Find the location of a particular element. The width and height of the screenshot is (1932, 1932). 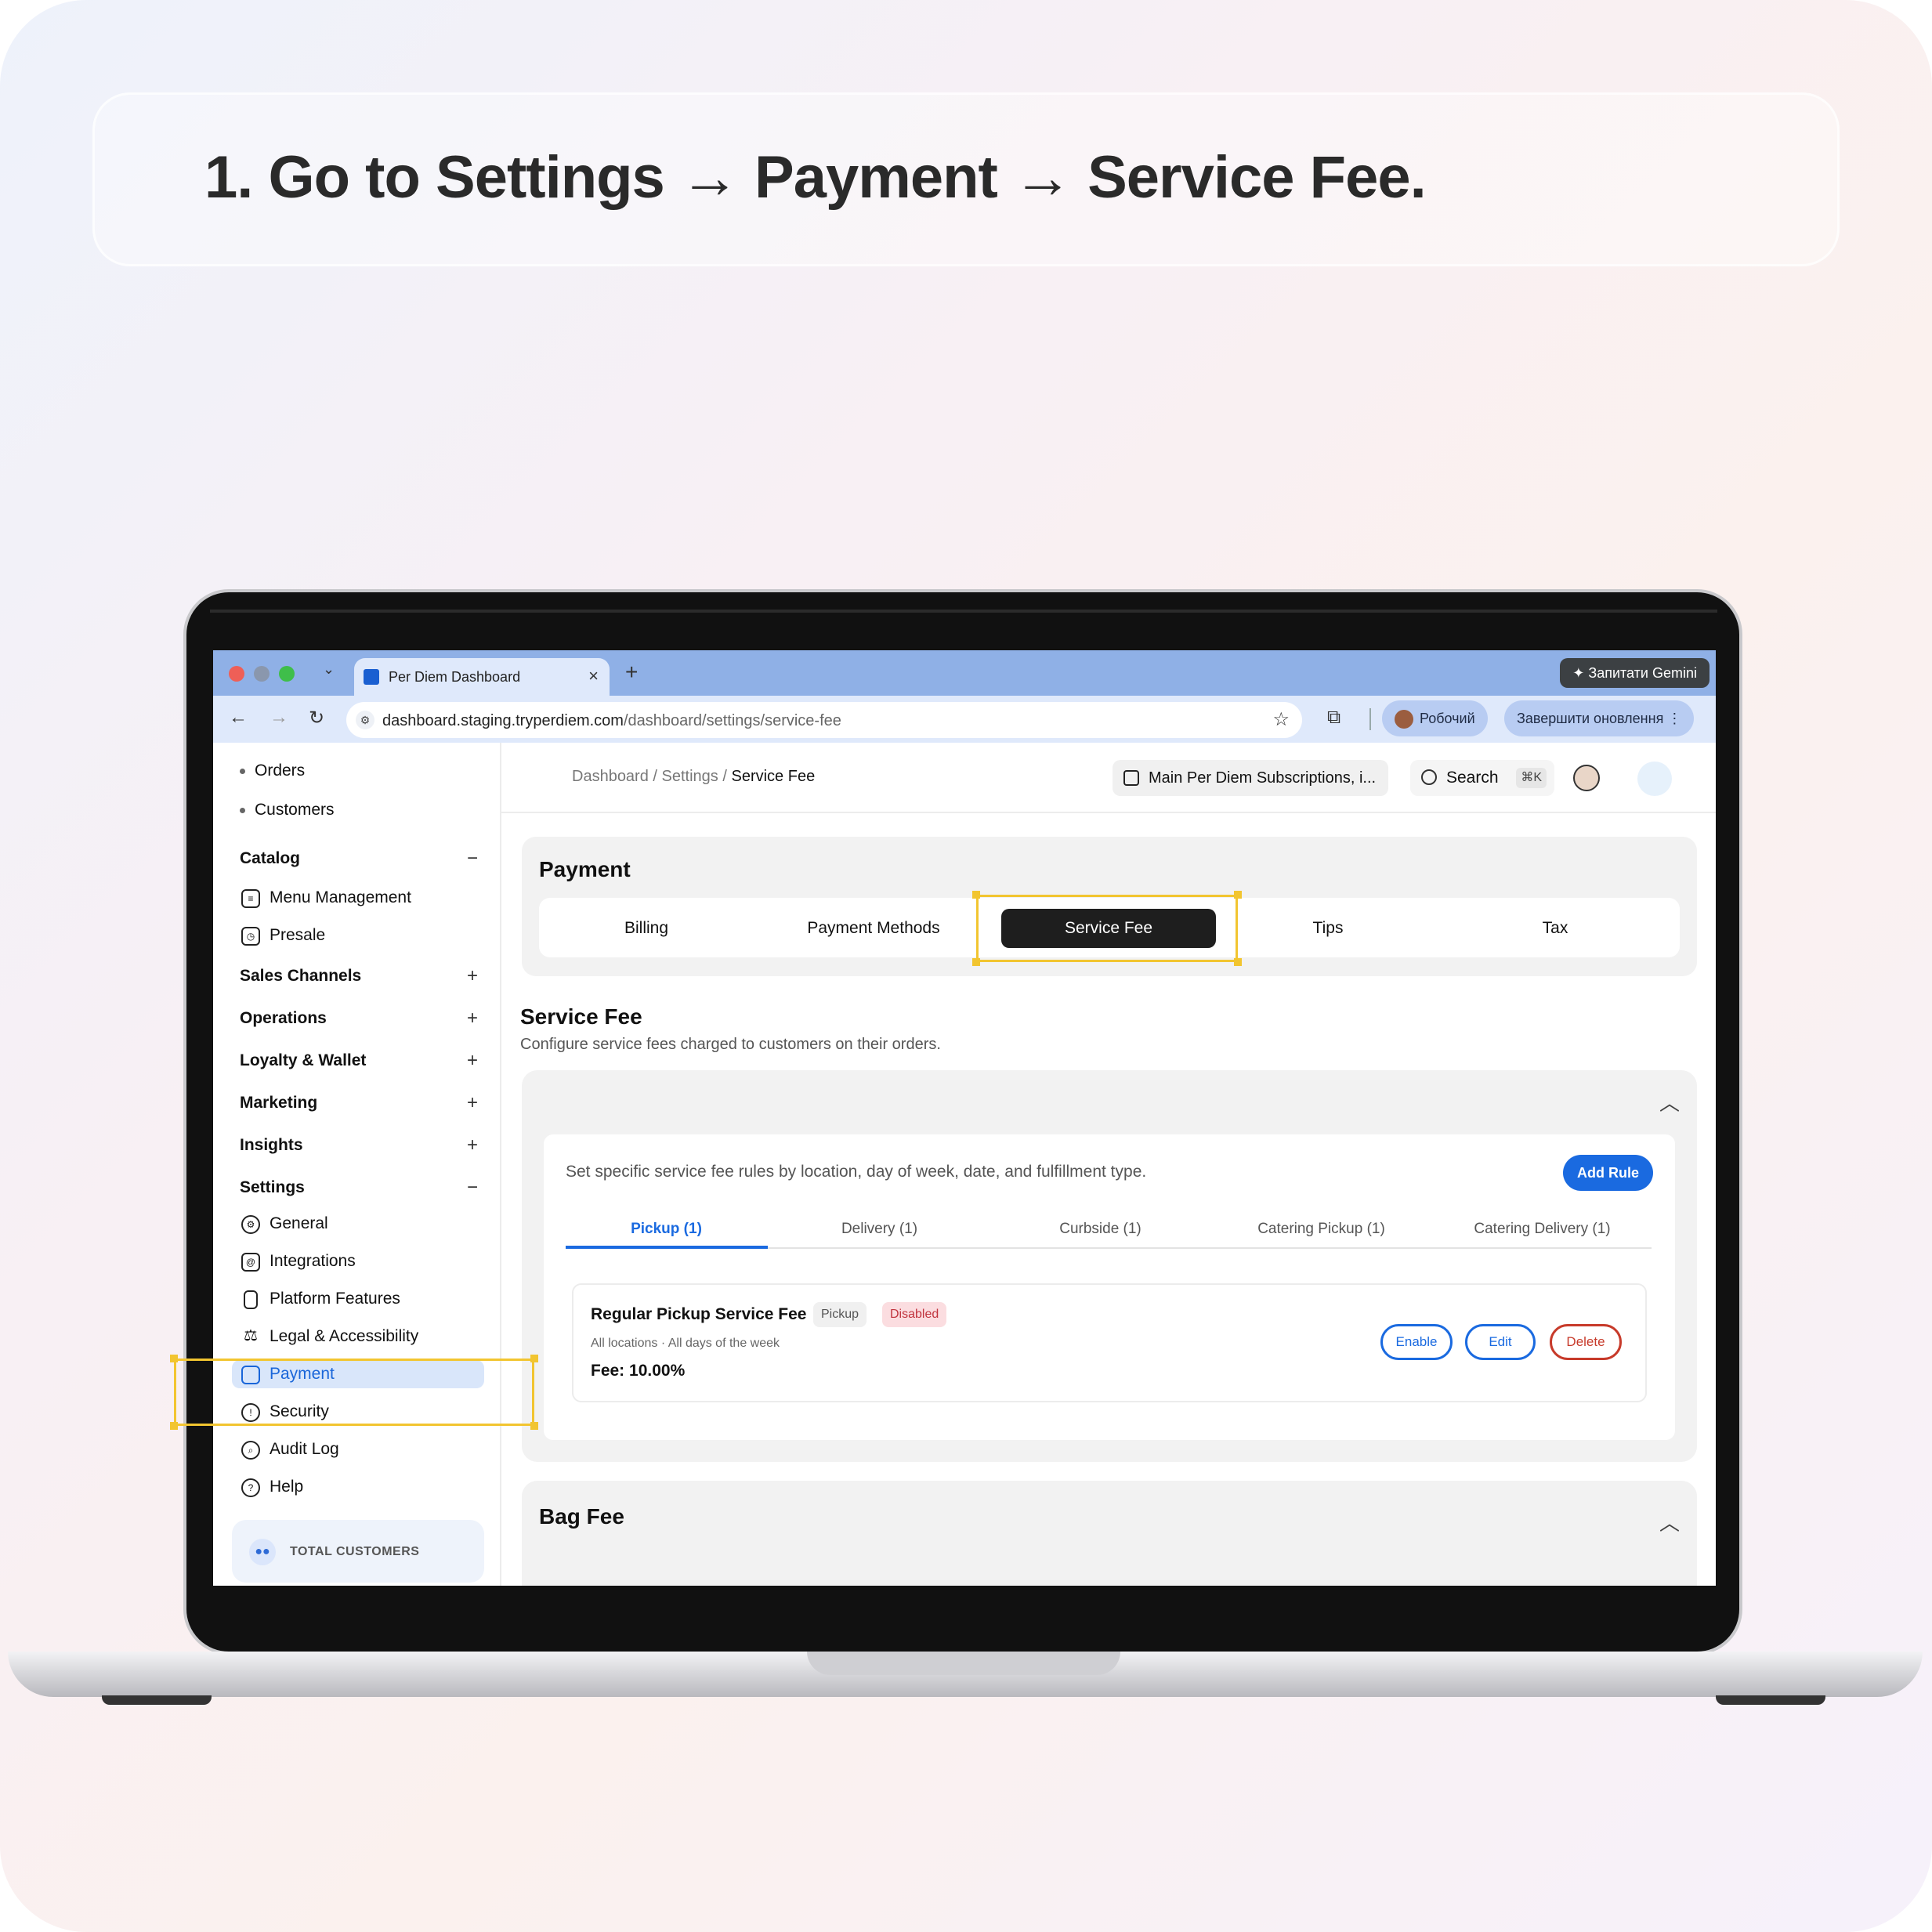

tab-close-icon: × is located at coordinates (593, 676).